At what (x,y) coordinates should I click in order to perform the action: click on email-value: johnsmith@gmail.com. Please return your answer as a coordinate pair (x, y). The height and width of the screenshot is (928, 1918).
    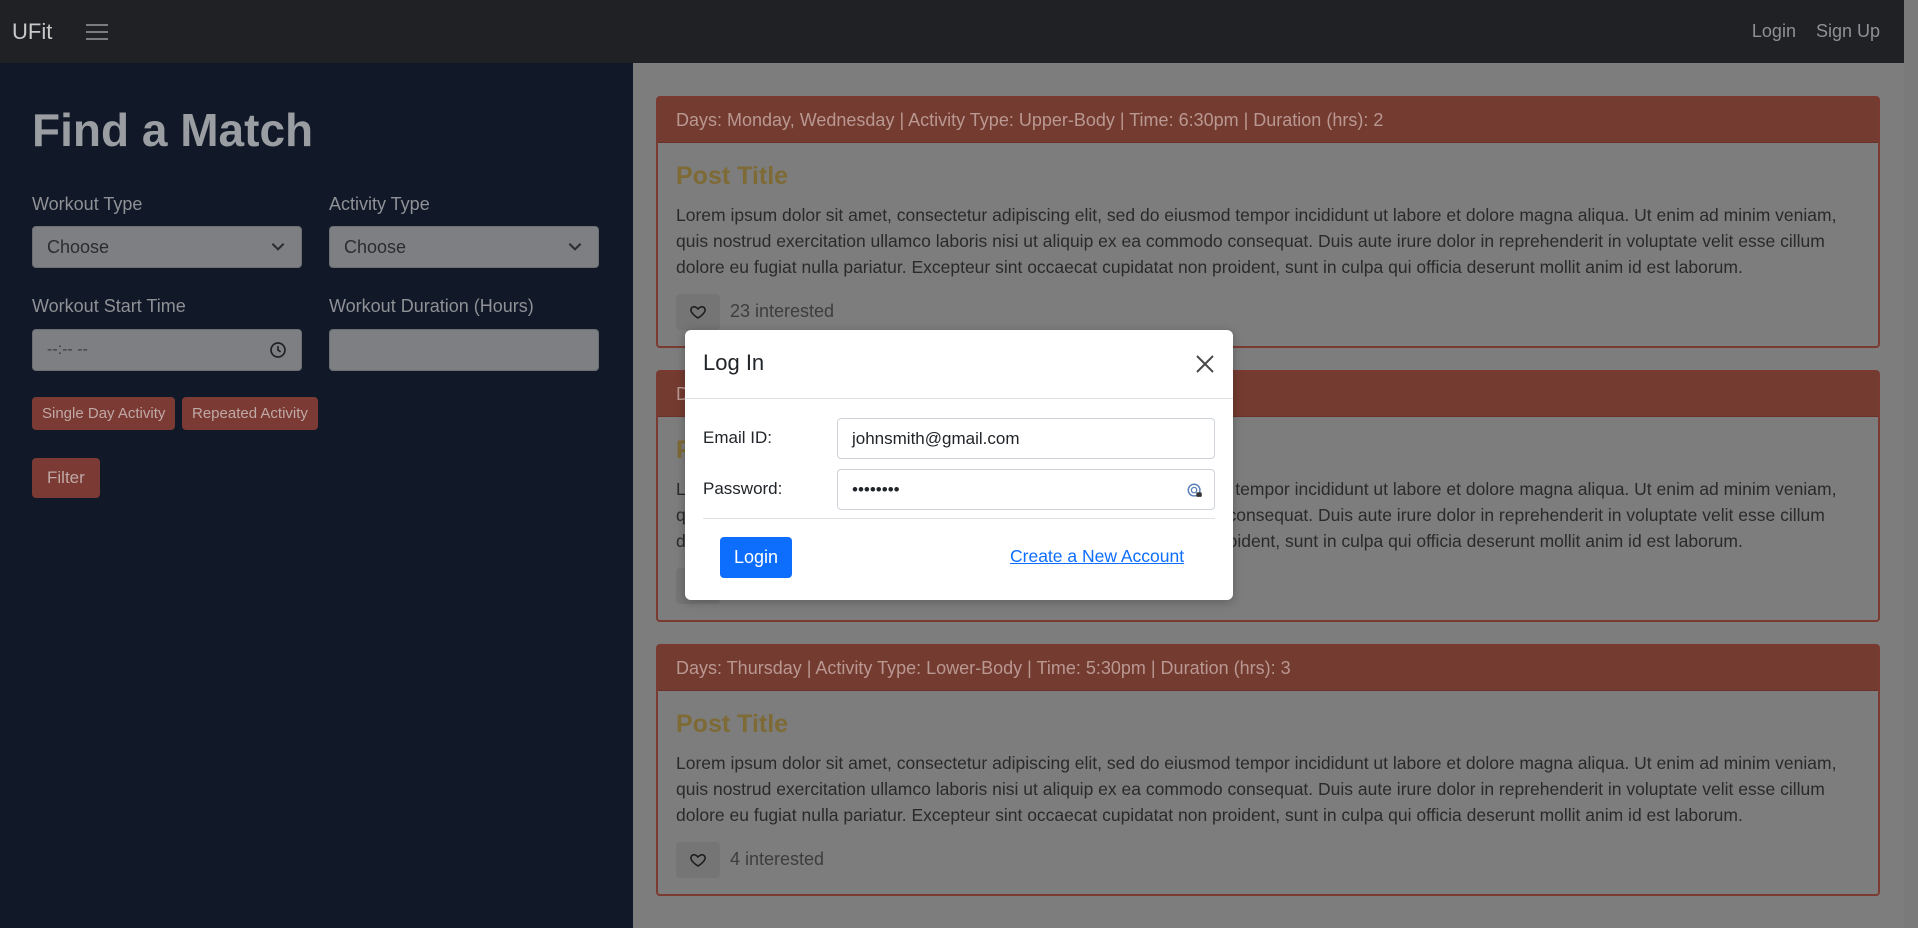
    Looking at the image, I should click on (936, 438).